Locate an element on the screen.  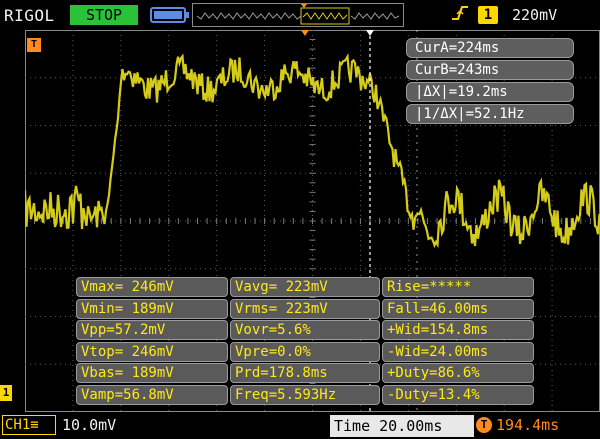
measurement-cell: Vtop= 246mV is located at coordinates (152, 351).